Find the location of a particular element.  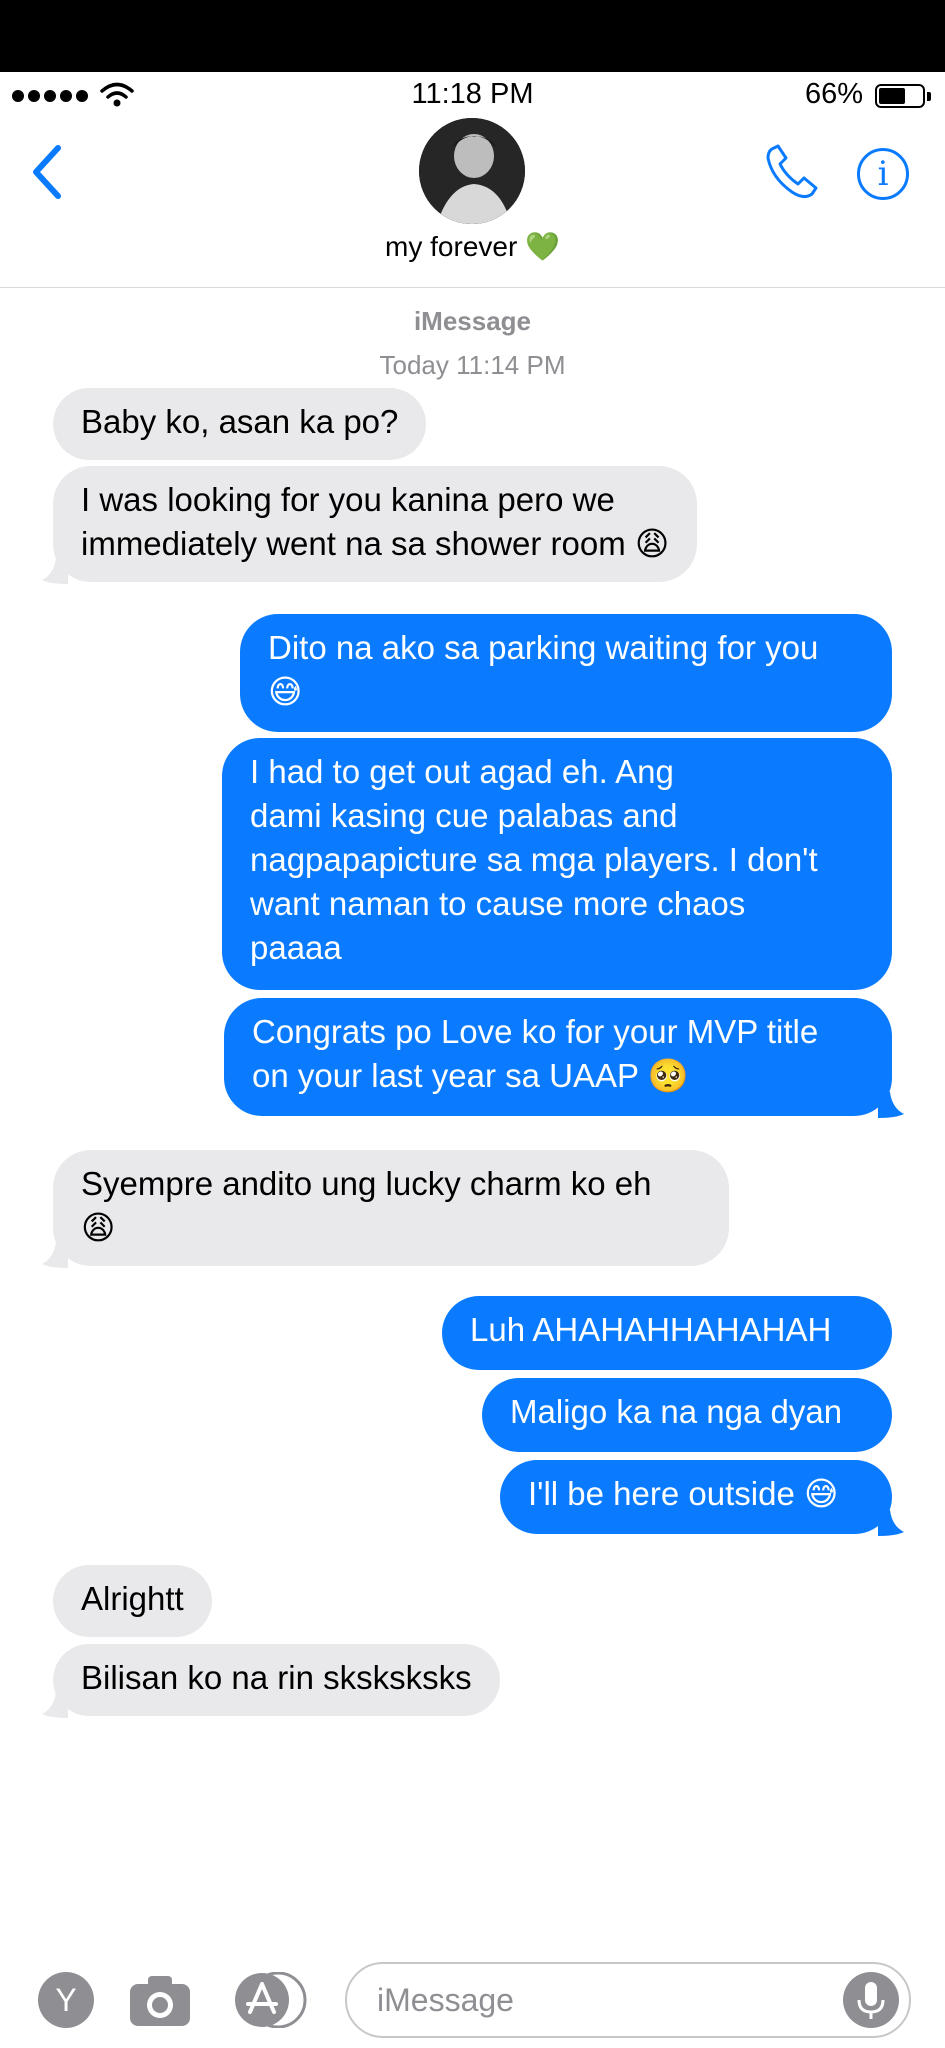

incoming-message: Syempre andito ung lucky charm ko eh 😩 is located at coordinates (391, 1208).